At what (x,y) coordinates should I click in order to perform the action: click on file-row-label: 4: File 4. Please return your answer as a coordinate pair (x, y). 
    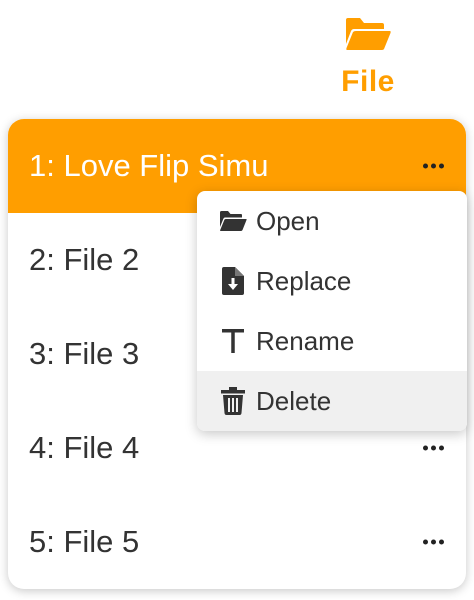
    Looking at the image, I should click on (84, 447).